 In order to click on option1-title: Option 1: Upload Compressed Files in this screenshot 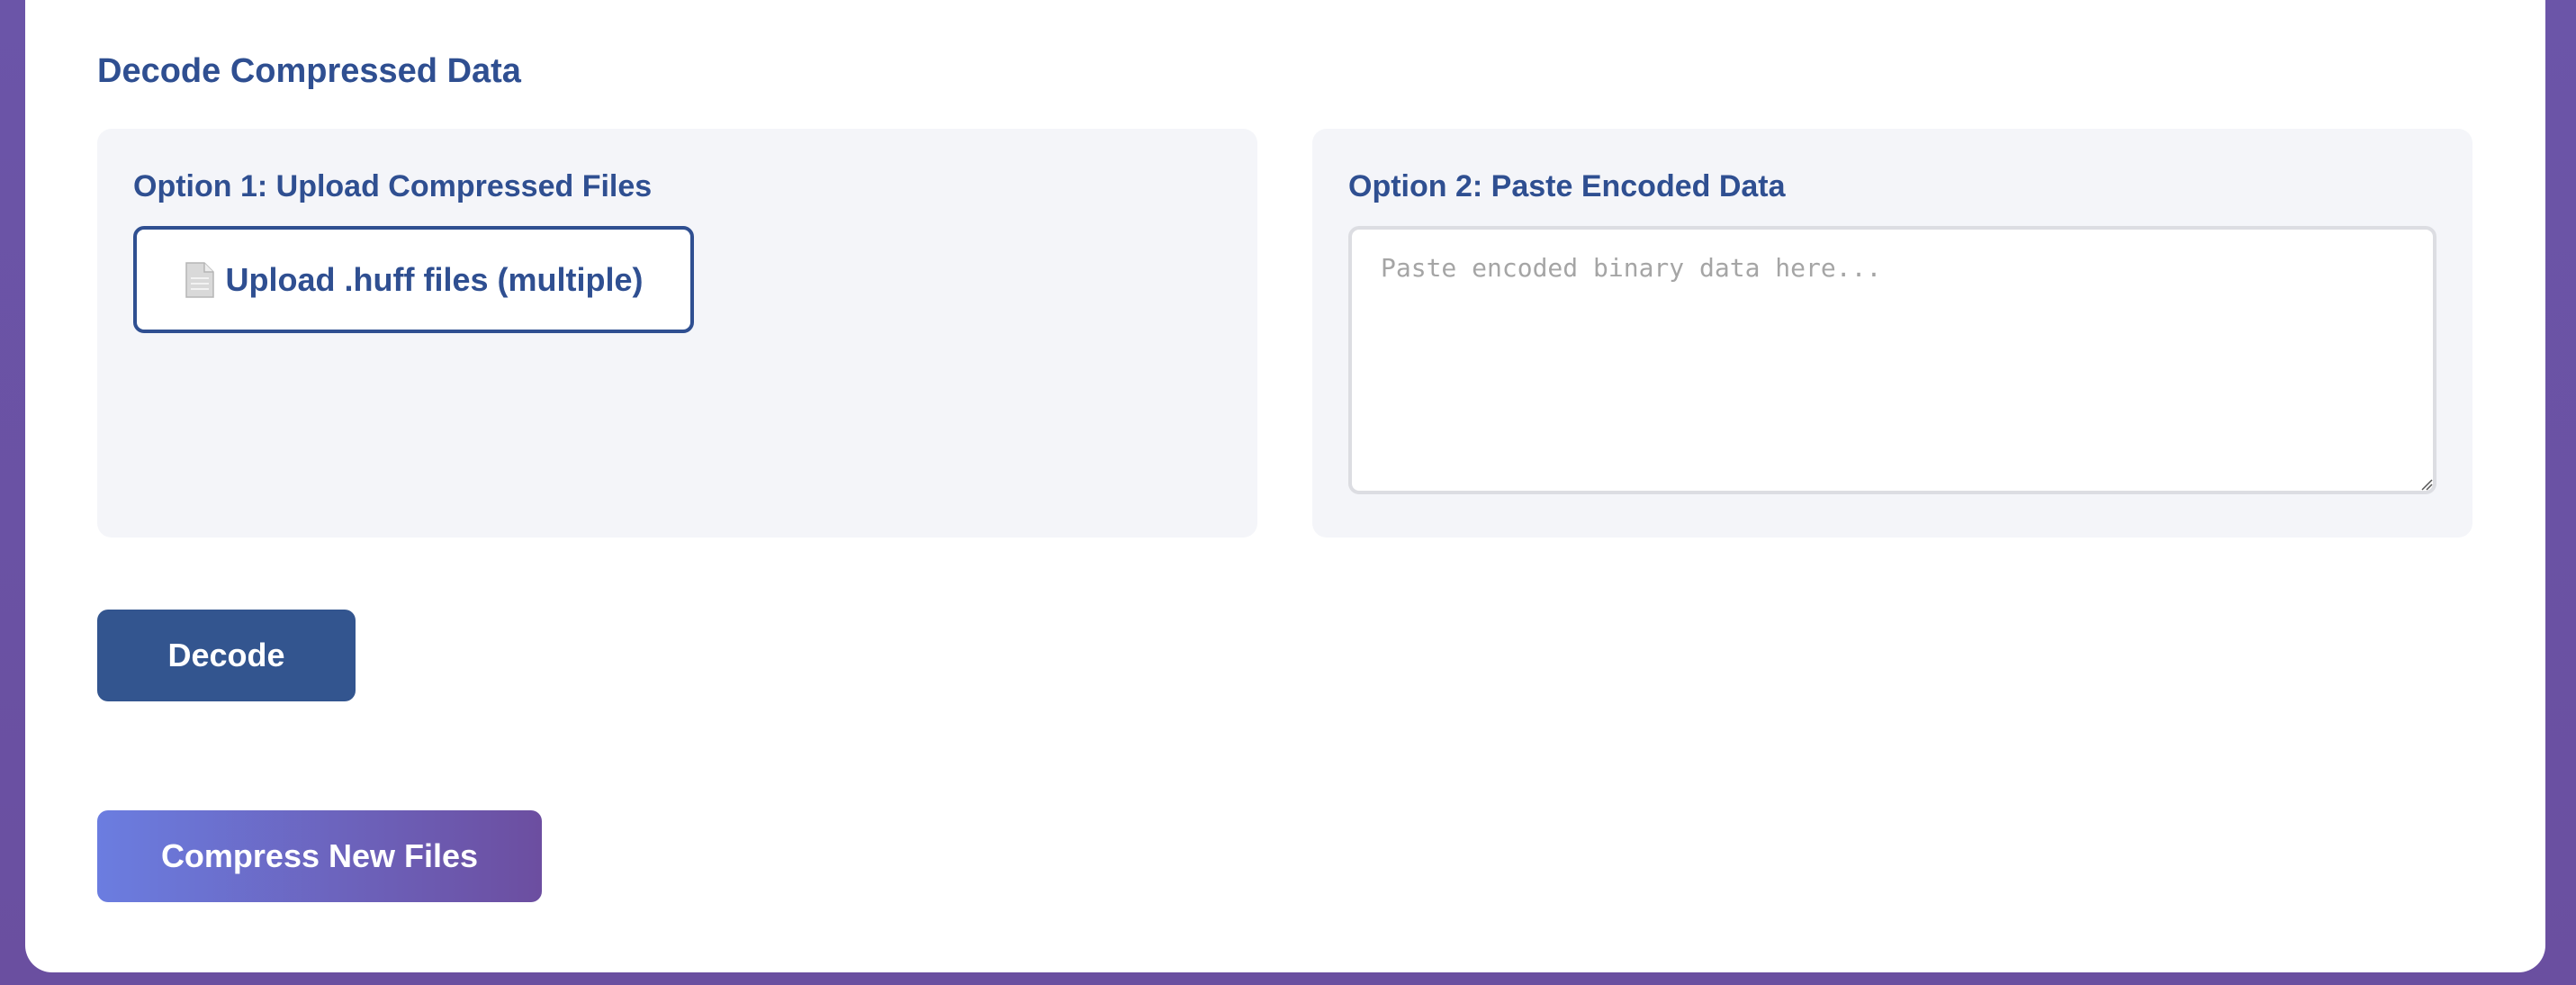, I will do `click(393, 186)`.